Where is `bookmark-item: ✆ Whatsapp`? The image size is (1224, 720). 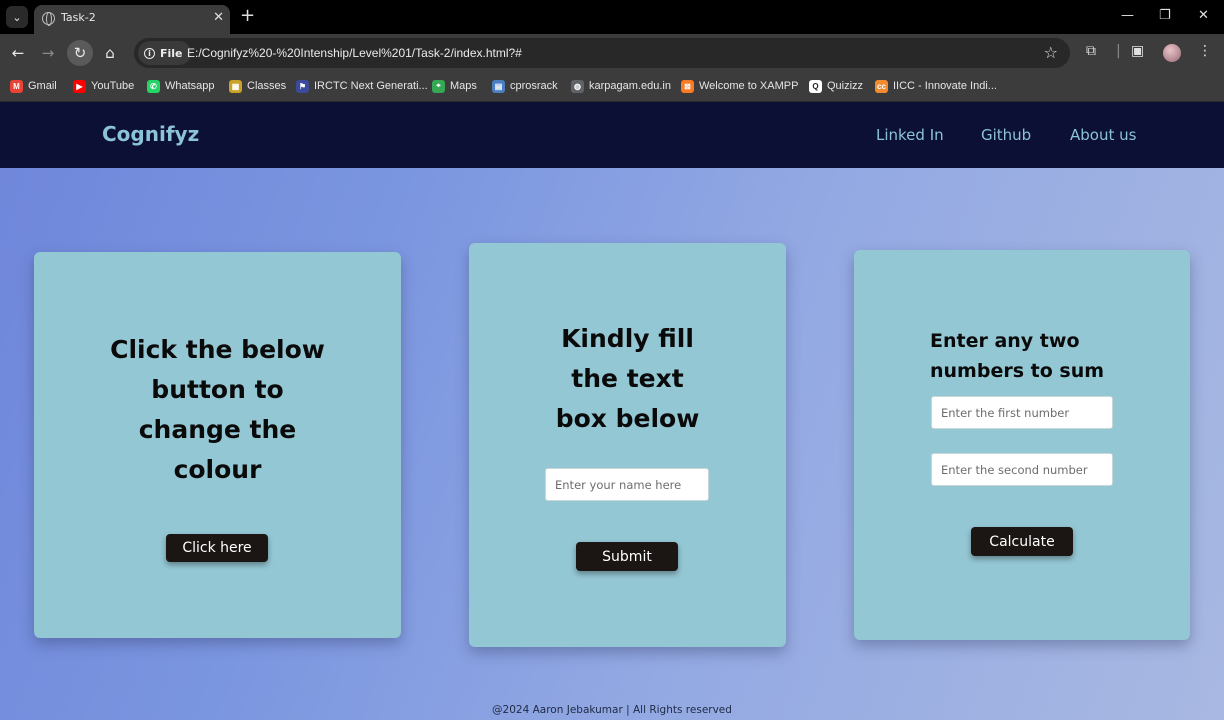
bookmark-item: ✆ Whatsapp is located at coordinates (181, 86).